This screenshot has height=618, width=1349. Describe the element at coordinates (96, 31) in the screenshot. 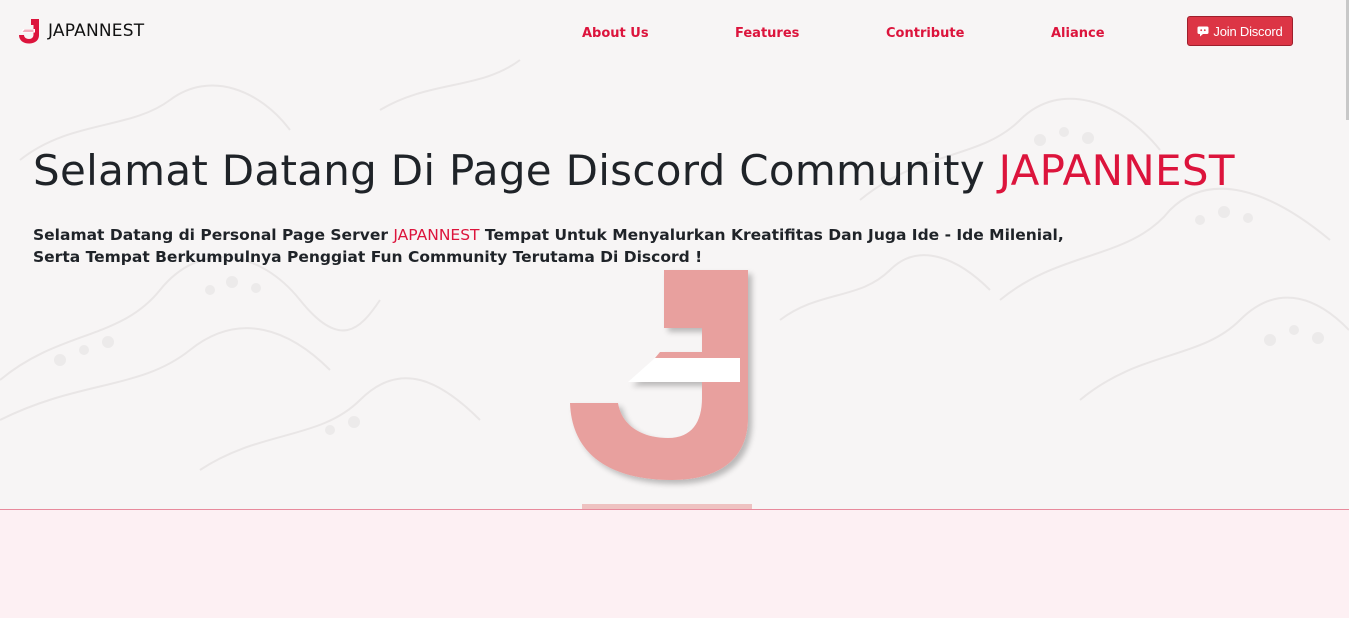

I see `brand-name: JAPANNEST` at that location.